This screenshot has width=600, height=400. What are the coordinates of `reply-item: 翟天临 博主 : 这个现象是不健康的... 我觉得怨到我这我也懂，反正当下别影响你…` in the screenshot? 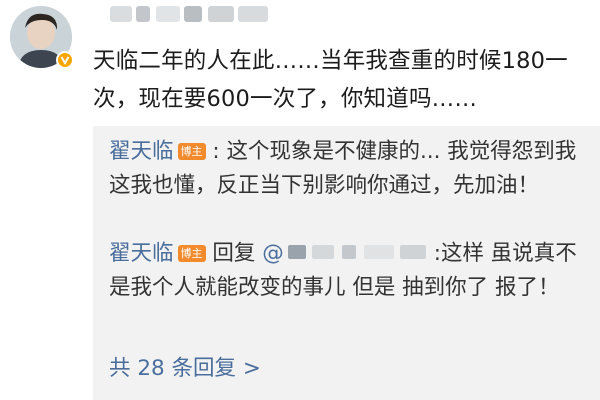 It's located at (351, 169).